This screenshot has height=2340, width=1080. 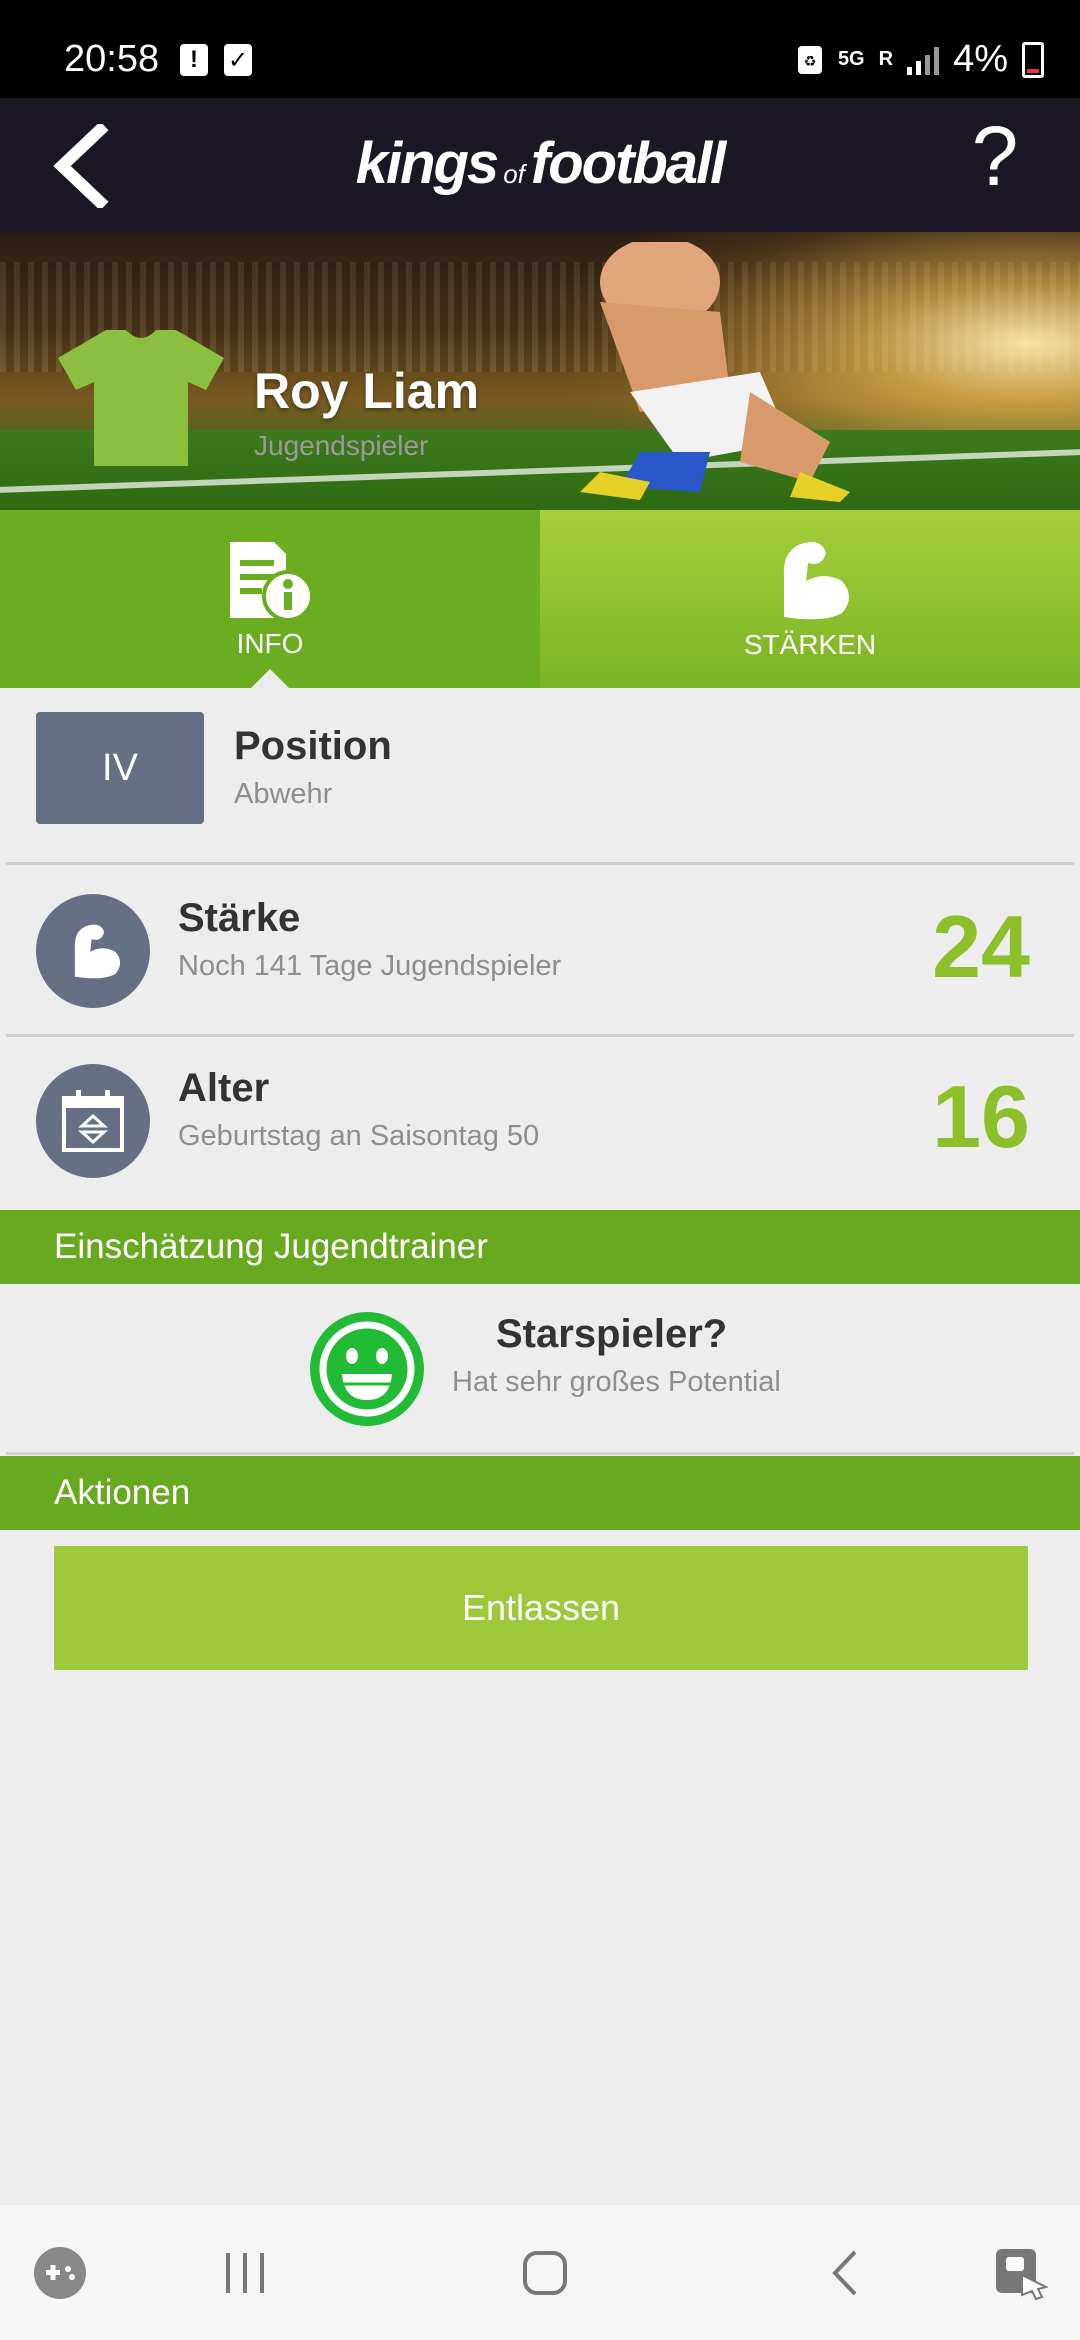 I want to click on document-info-icon, so click(x=272, y=582).